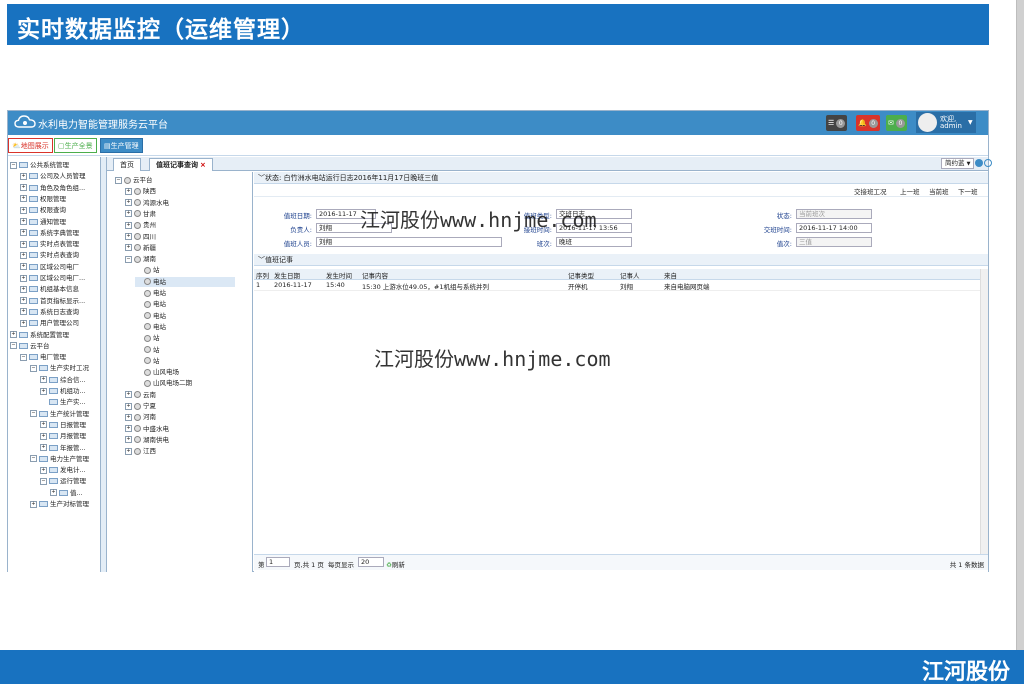  I want to click on sidebar-item: − 电厂管理, so click(43, 357).